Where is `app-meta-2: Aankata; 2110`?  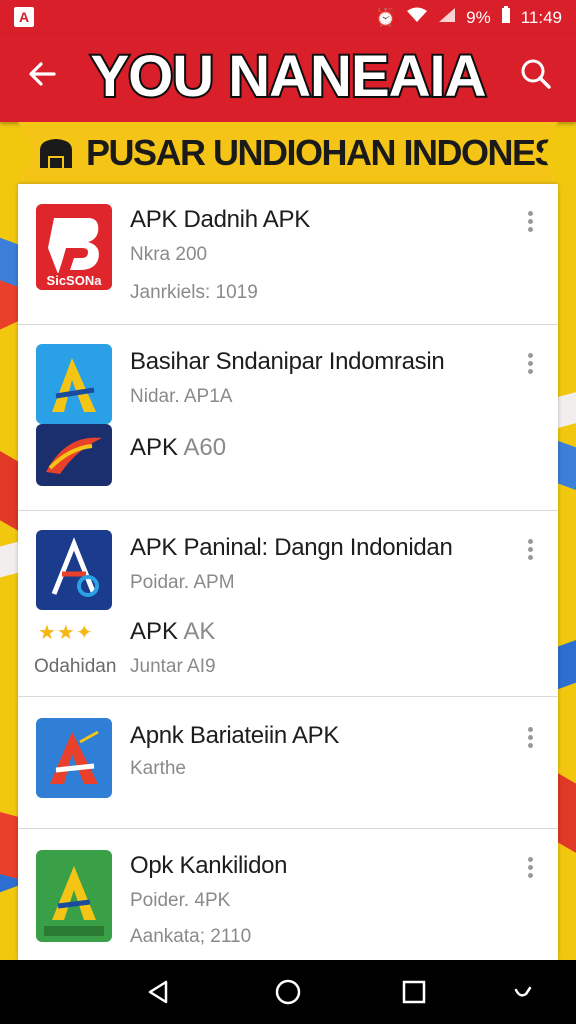
app-meta-2: Aankata; 2110 is located at coordinates (191, 936).